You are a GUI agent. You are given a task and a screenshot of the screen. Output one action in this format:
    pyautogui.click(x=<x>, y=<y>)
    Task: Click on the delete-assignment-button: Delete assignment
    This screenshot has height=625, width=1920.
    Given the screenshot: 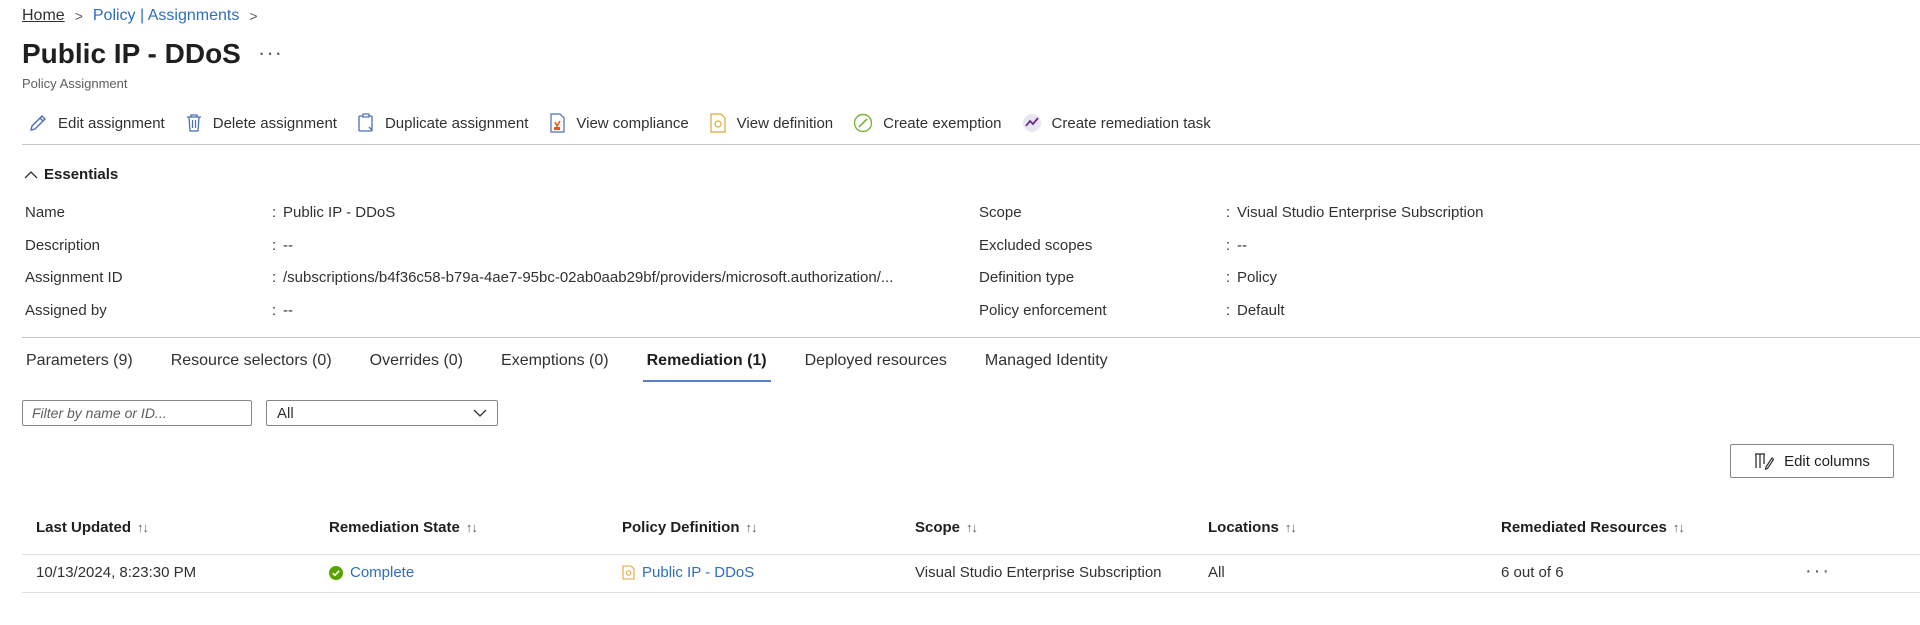 What is the action you would take?
    pyautogui.click(x=261, y=123)
    